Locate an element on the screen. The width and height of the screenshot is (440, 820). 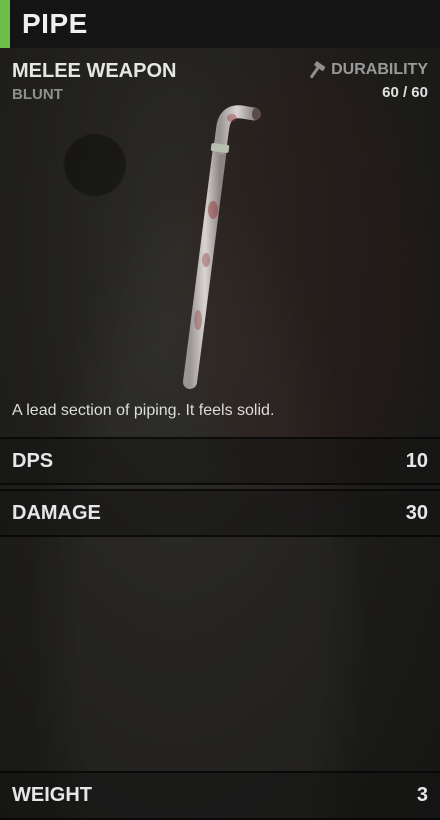
damage-value: 30 is located at coordinates (416, 512).